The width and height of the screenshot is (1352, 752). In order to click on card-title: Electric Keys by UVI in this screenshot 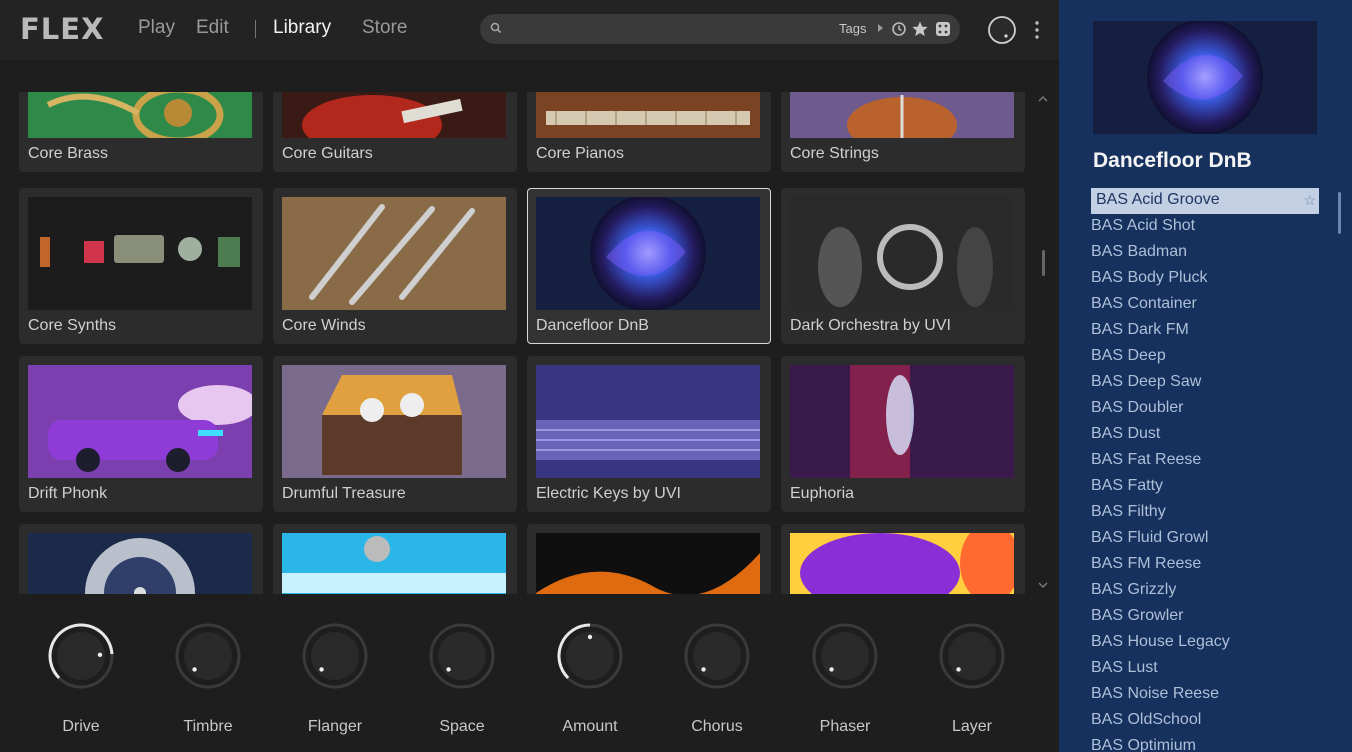, I will do `click(608, 493)`.